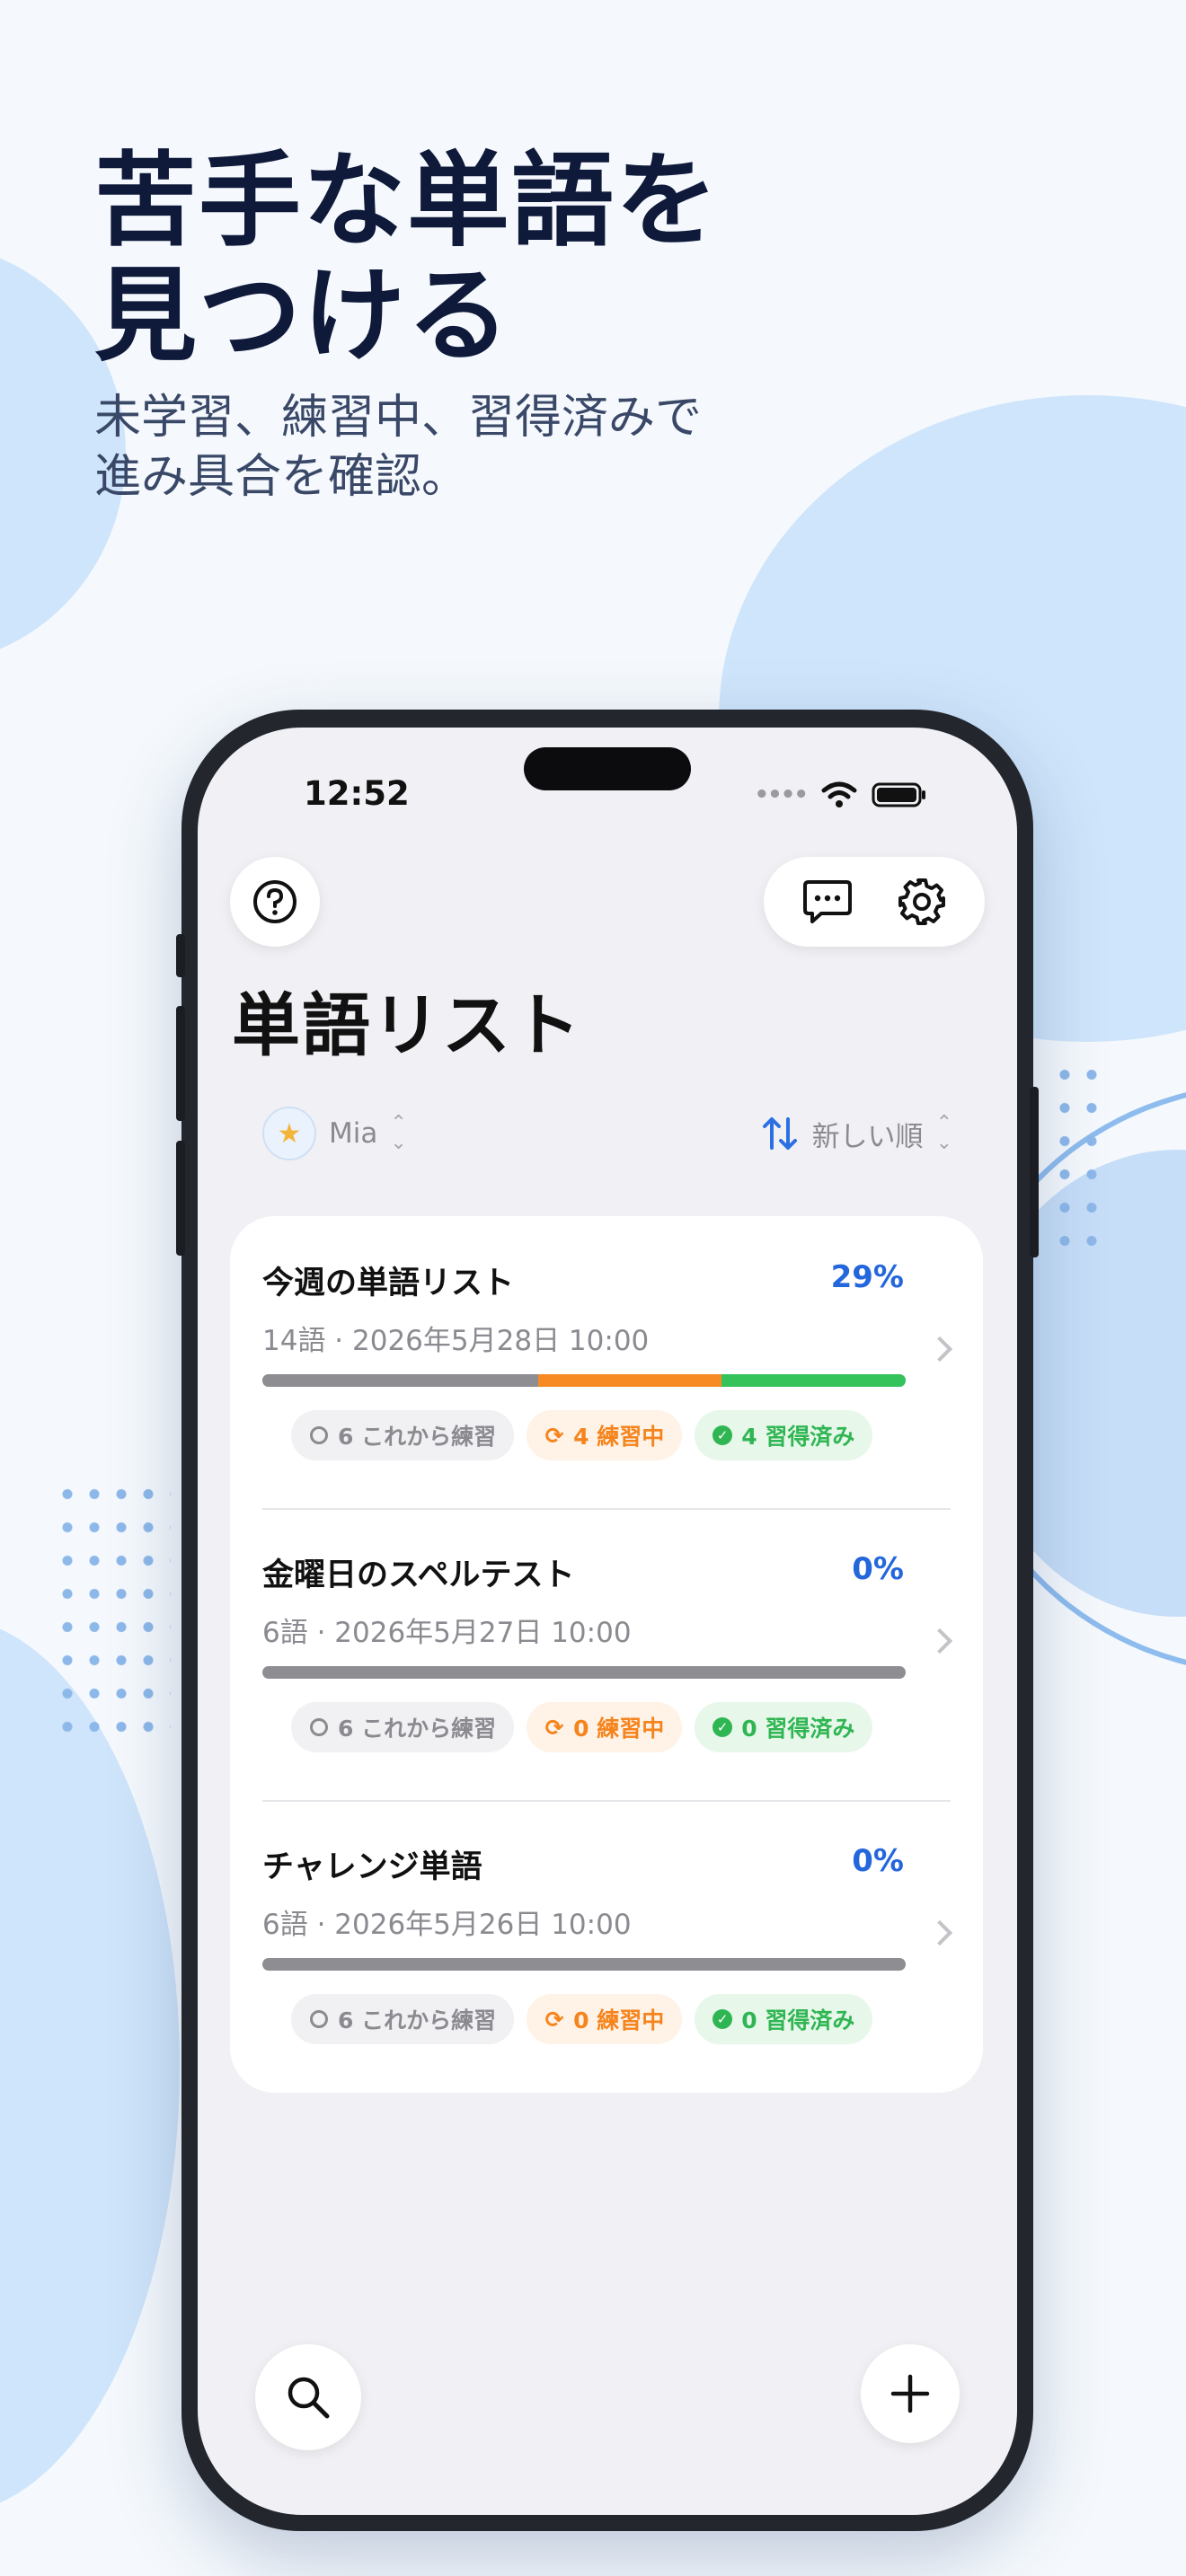  I want to click on question-circle-icon, so click(274, 901).